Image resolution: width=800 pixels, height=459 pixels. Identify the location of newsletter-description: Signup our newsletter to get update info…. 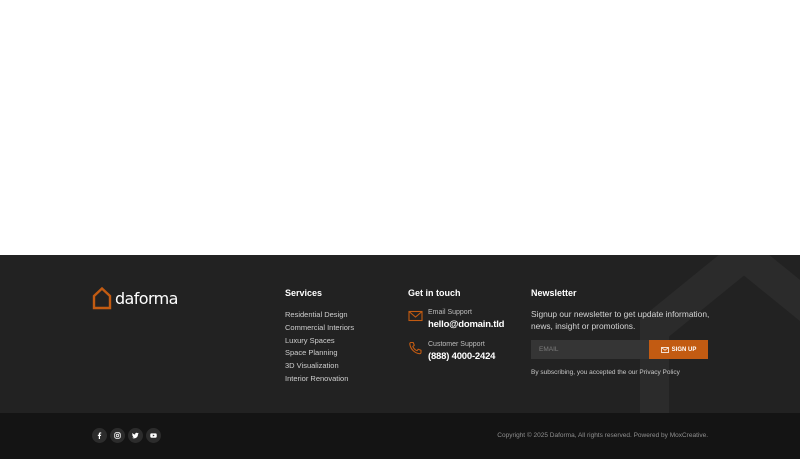
(620, 320).